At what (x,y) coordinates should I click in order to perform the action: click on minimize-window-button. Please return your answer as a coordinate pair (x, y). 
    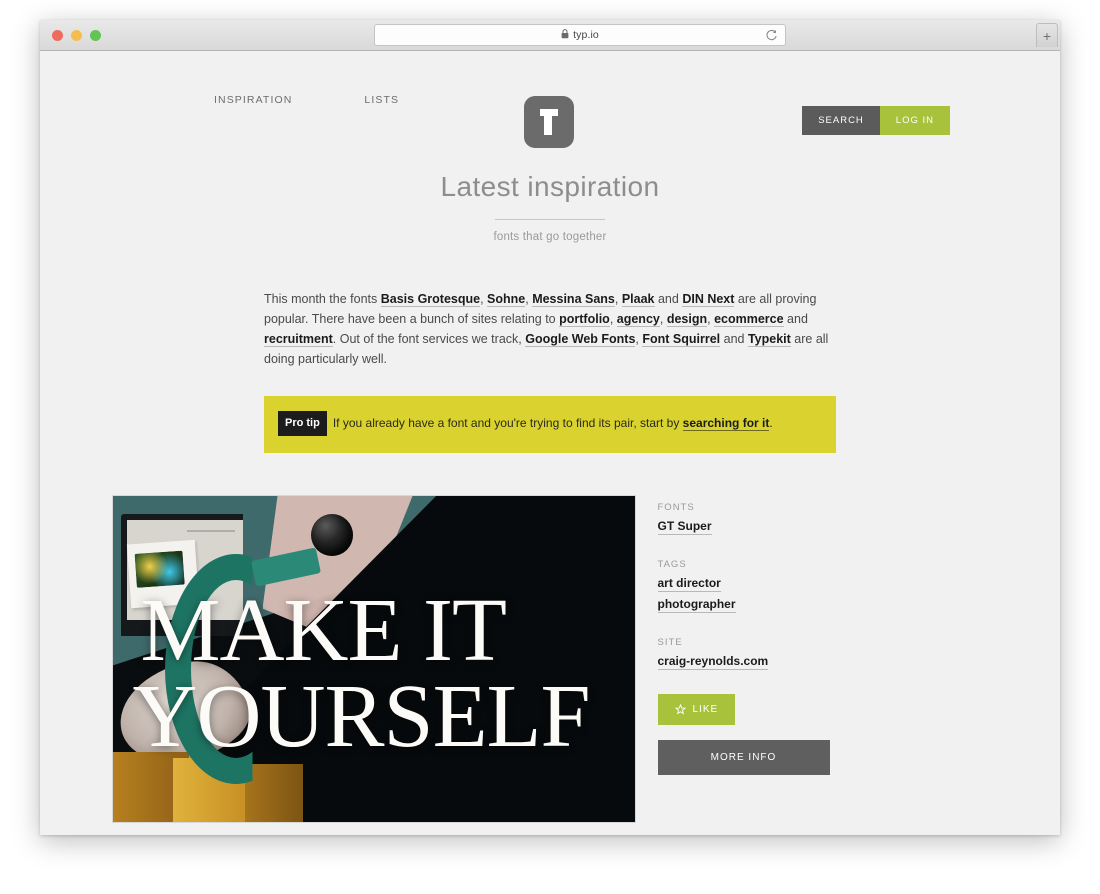
    Looking at the image, I should click on (76, 35).